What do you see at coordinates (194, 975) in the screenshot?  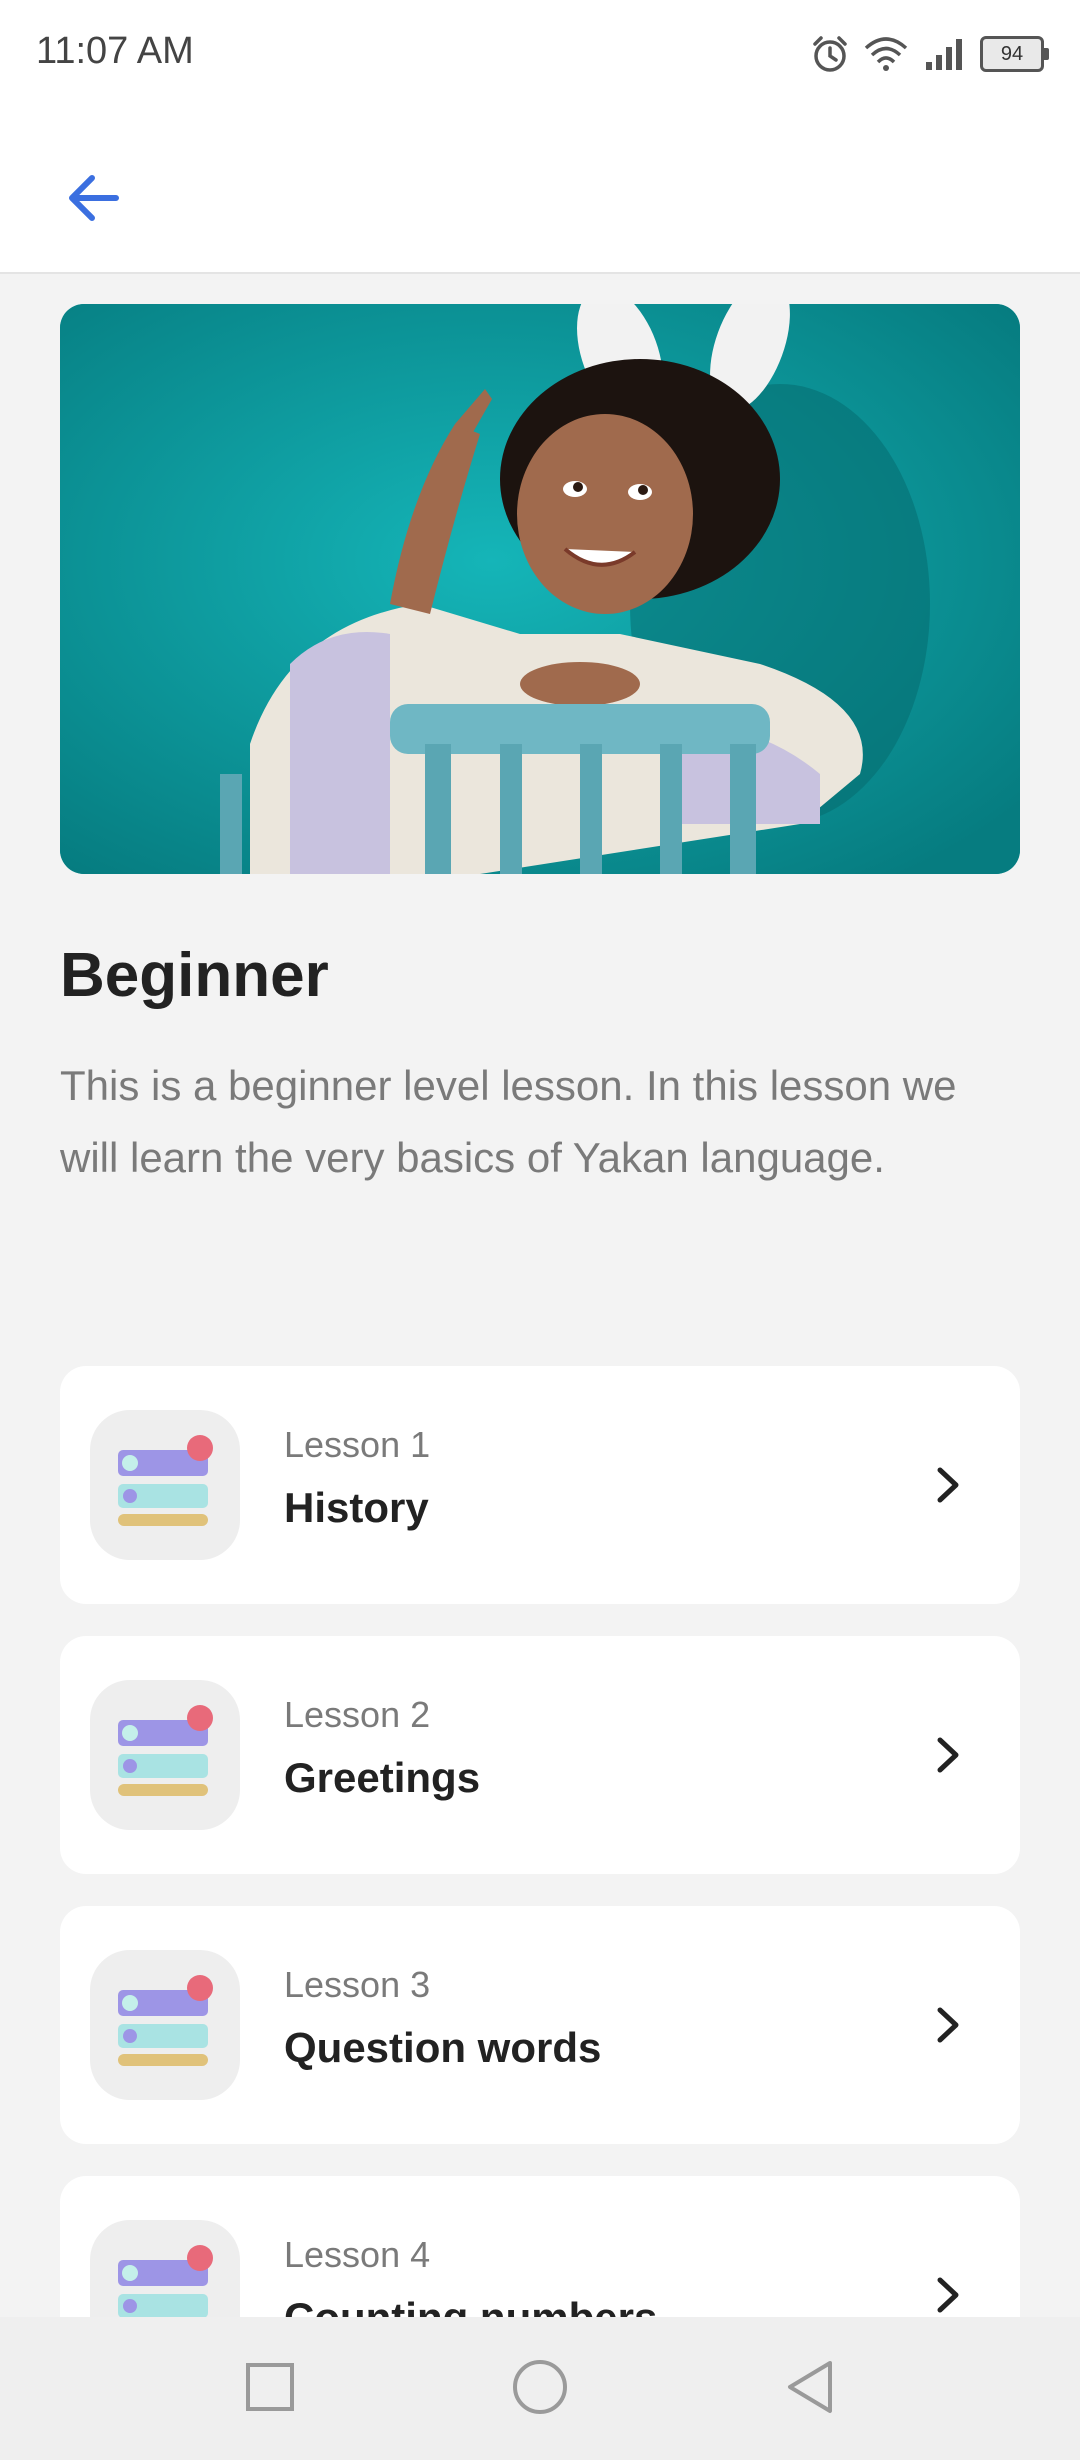 I see `level-title: Beginner` at bounding box center [194, 975].